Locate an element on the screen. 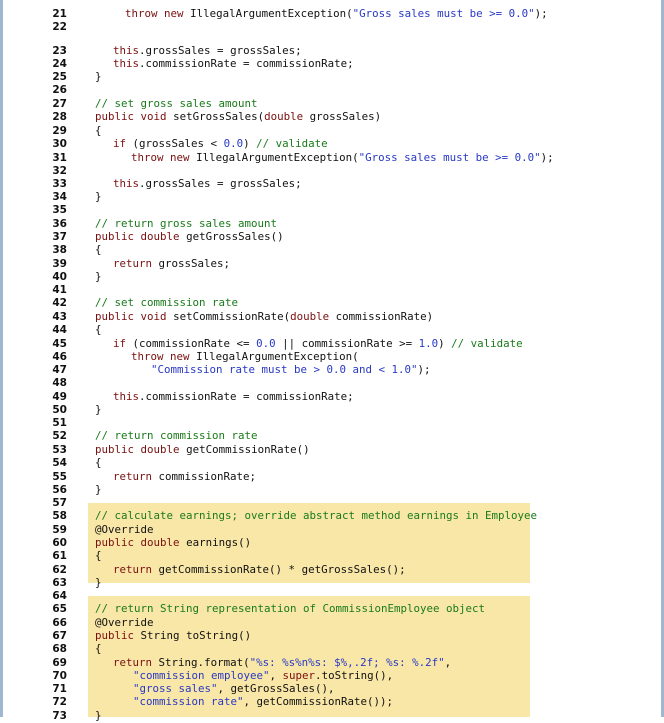 The image size is (664, 723). line-number: 61 is located at coordinates (59, 556).